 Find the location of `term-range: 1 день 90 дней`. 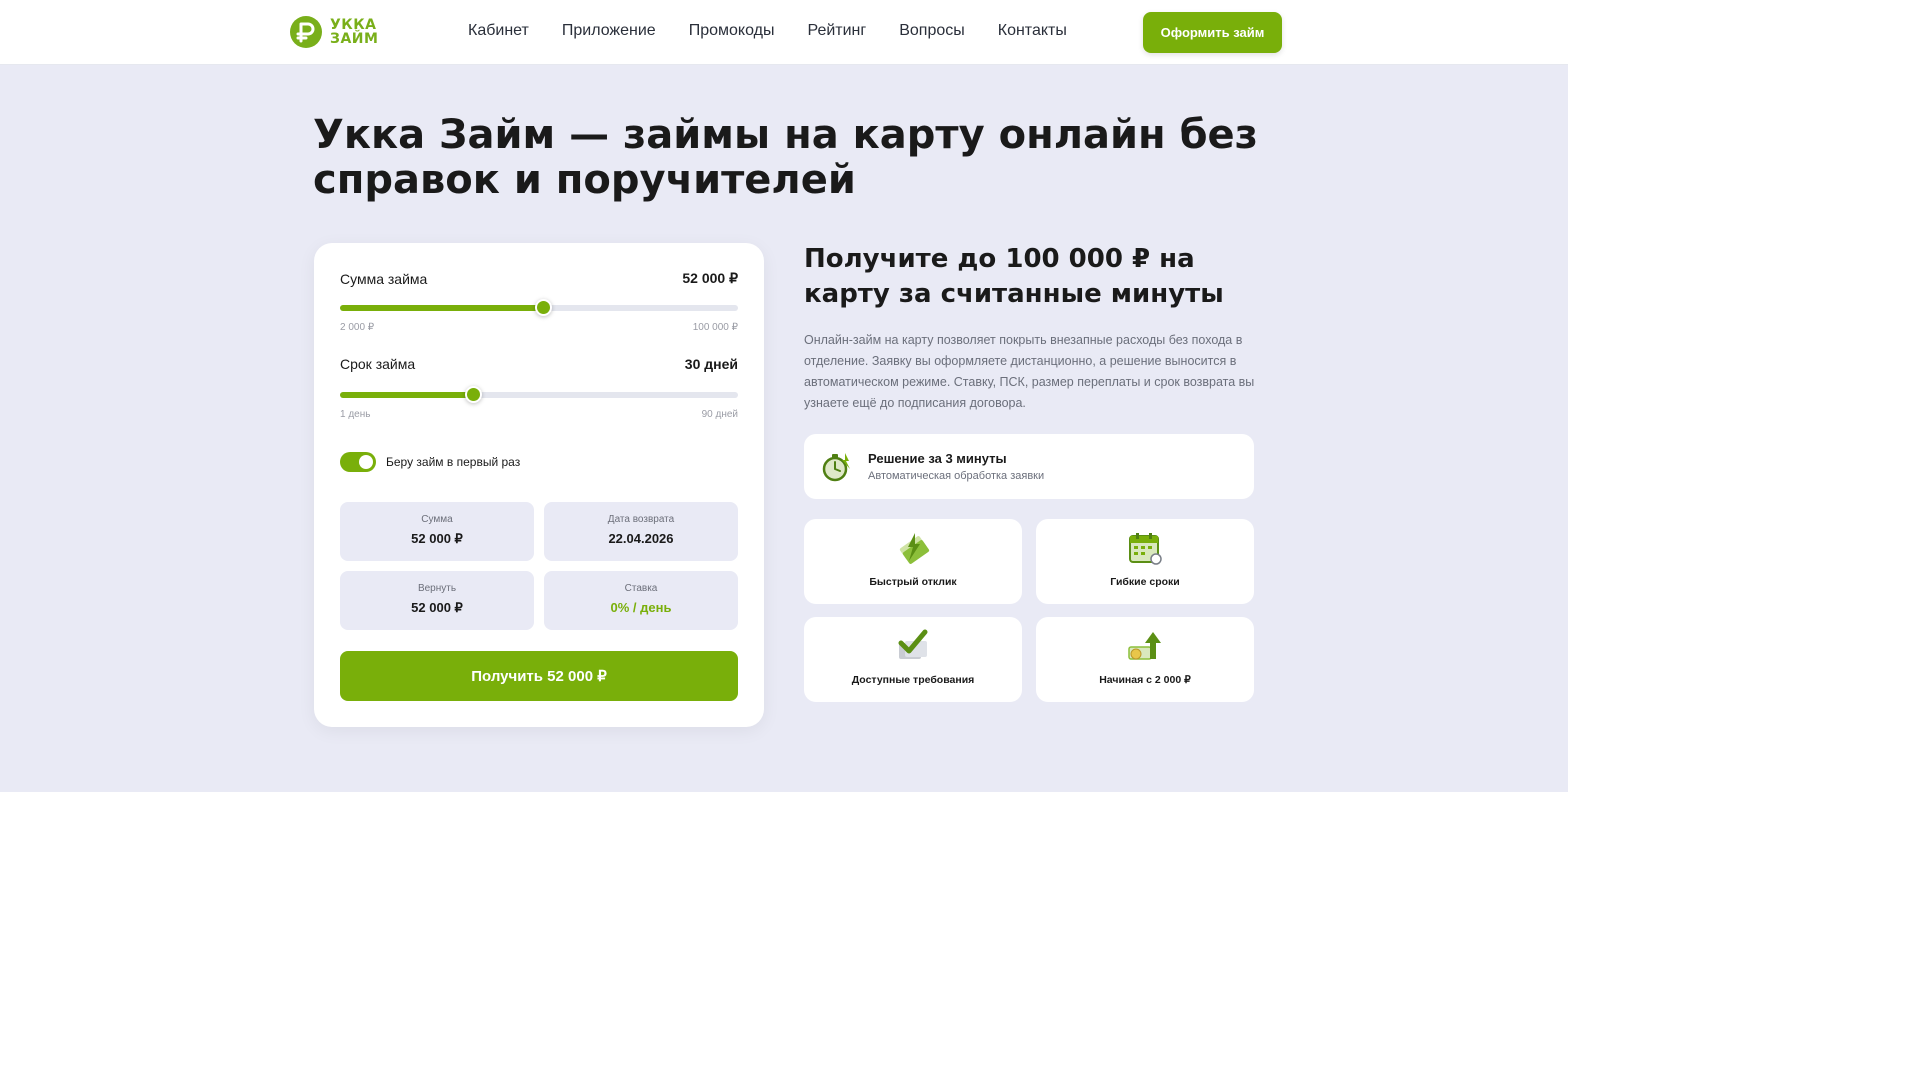

term-range: 1 день 90 дней is located at coordinates (539, 414).